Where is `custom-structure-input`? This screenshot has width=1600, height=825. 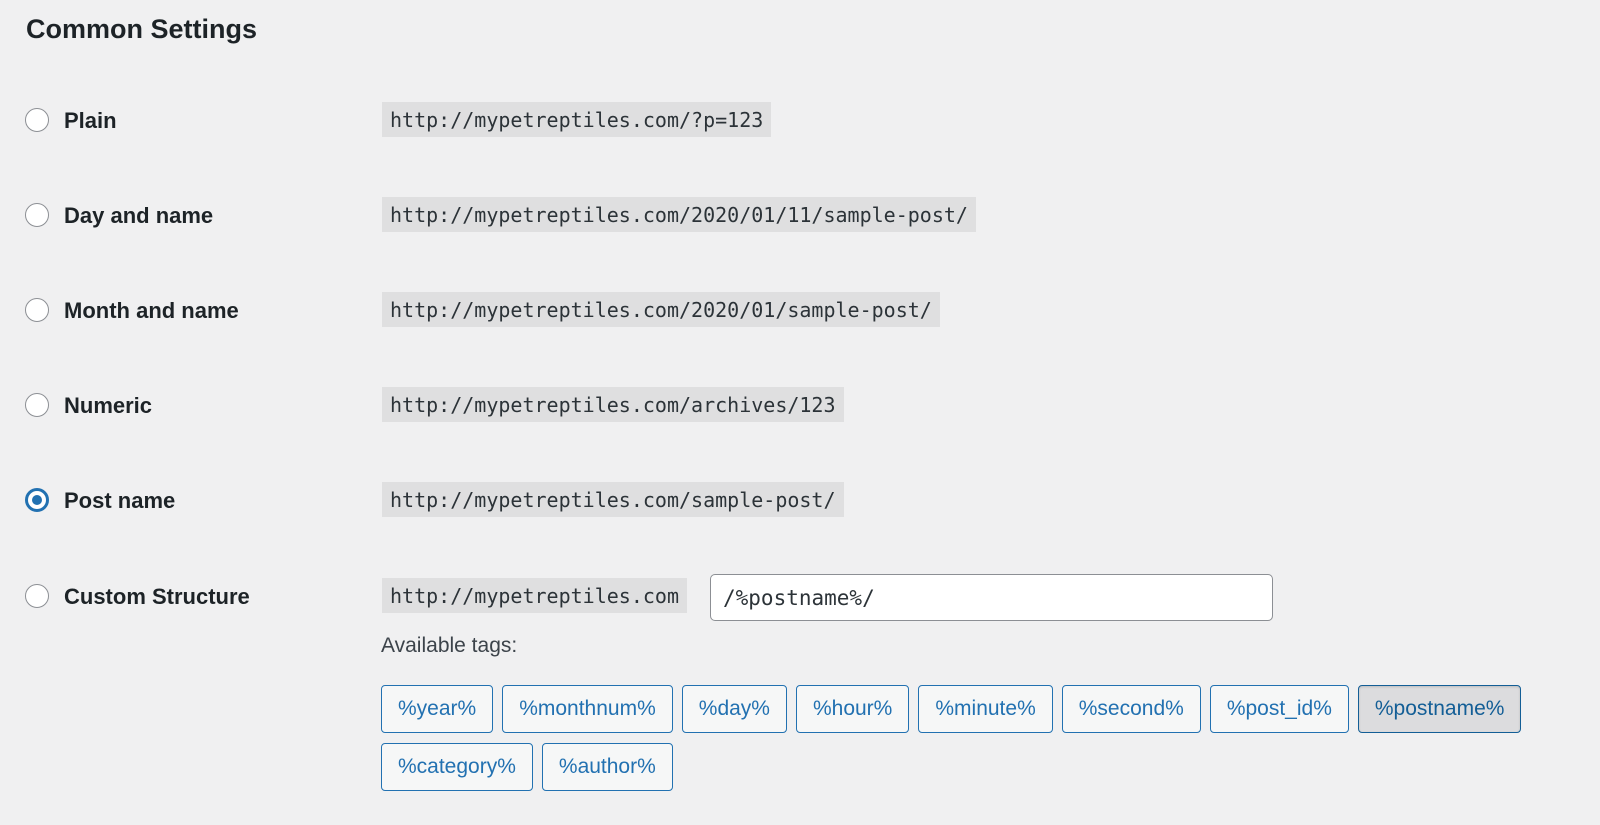
custom-structure-input is located at coordinates (991, 597).